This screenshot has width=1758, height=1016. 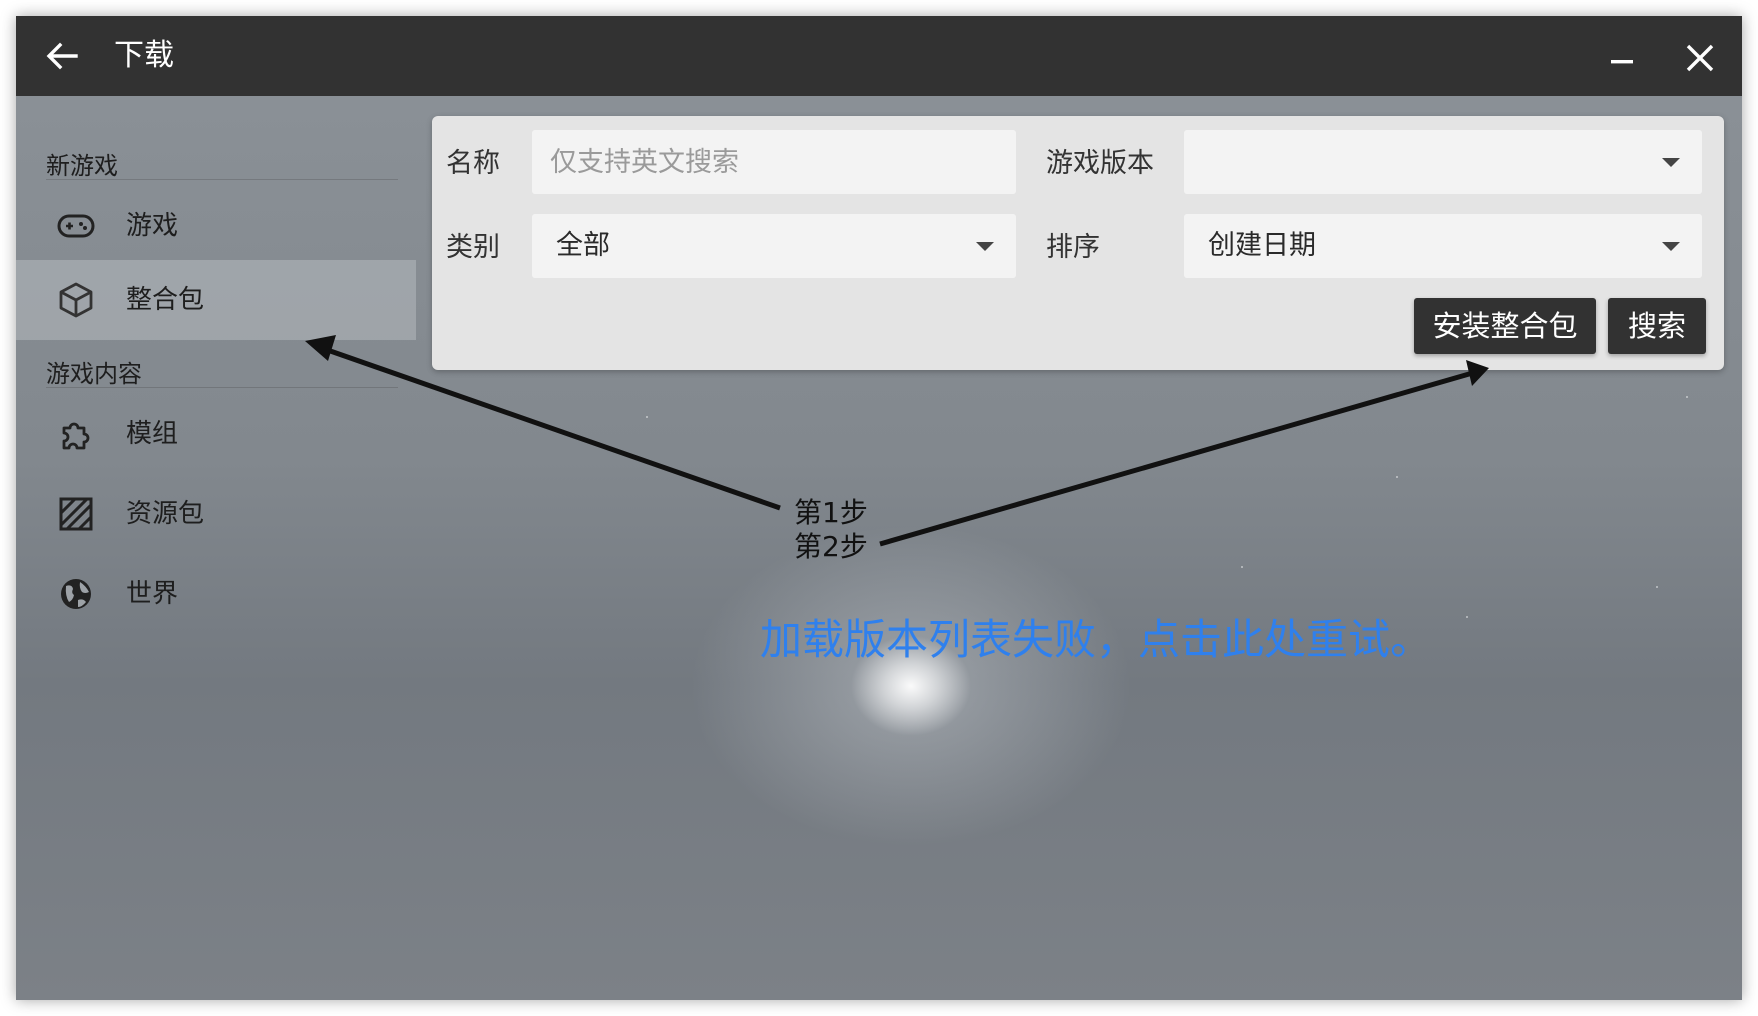 I want to click on annotation-arrows, so click(x=897, y=441).